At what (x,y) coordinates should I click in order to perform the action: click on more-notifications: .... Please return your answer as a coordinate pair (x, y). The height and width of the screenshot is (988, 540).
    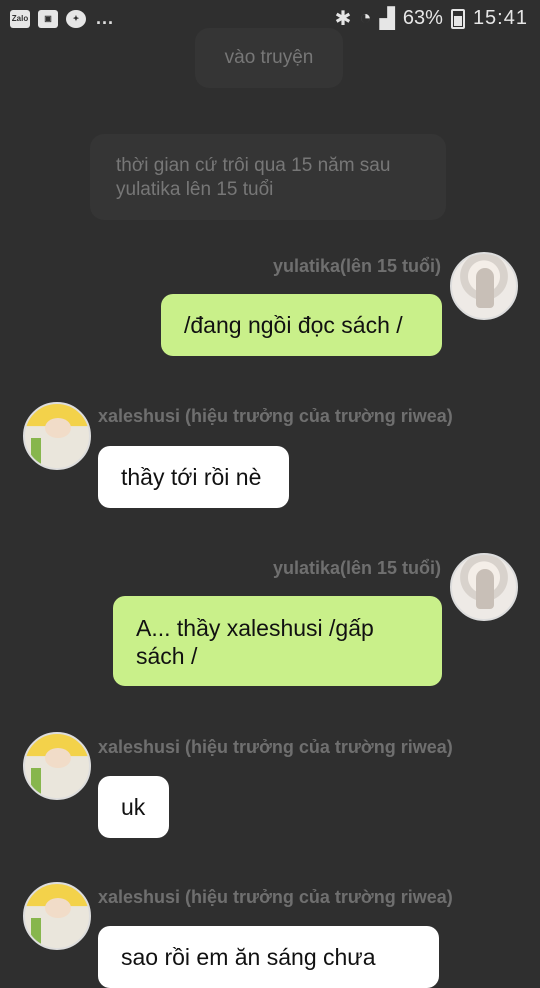
    Looking at the image, I should click on (105, 18).